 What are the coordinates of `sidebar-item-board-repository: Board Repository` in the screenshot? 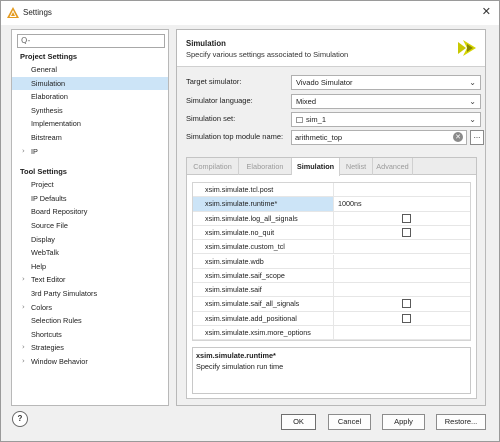 It's located at (90, 212).